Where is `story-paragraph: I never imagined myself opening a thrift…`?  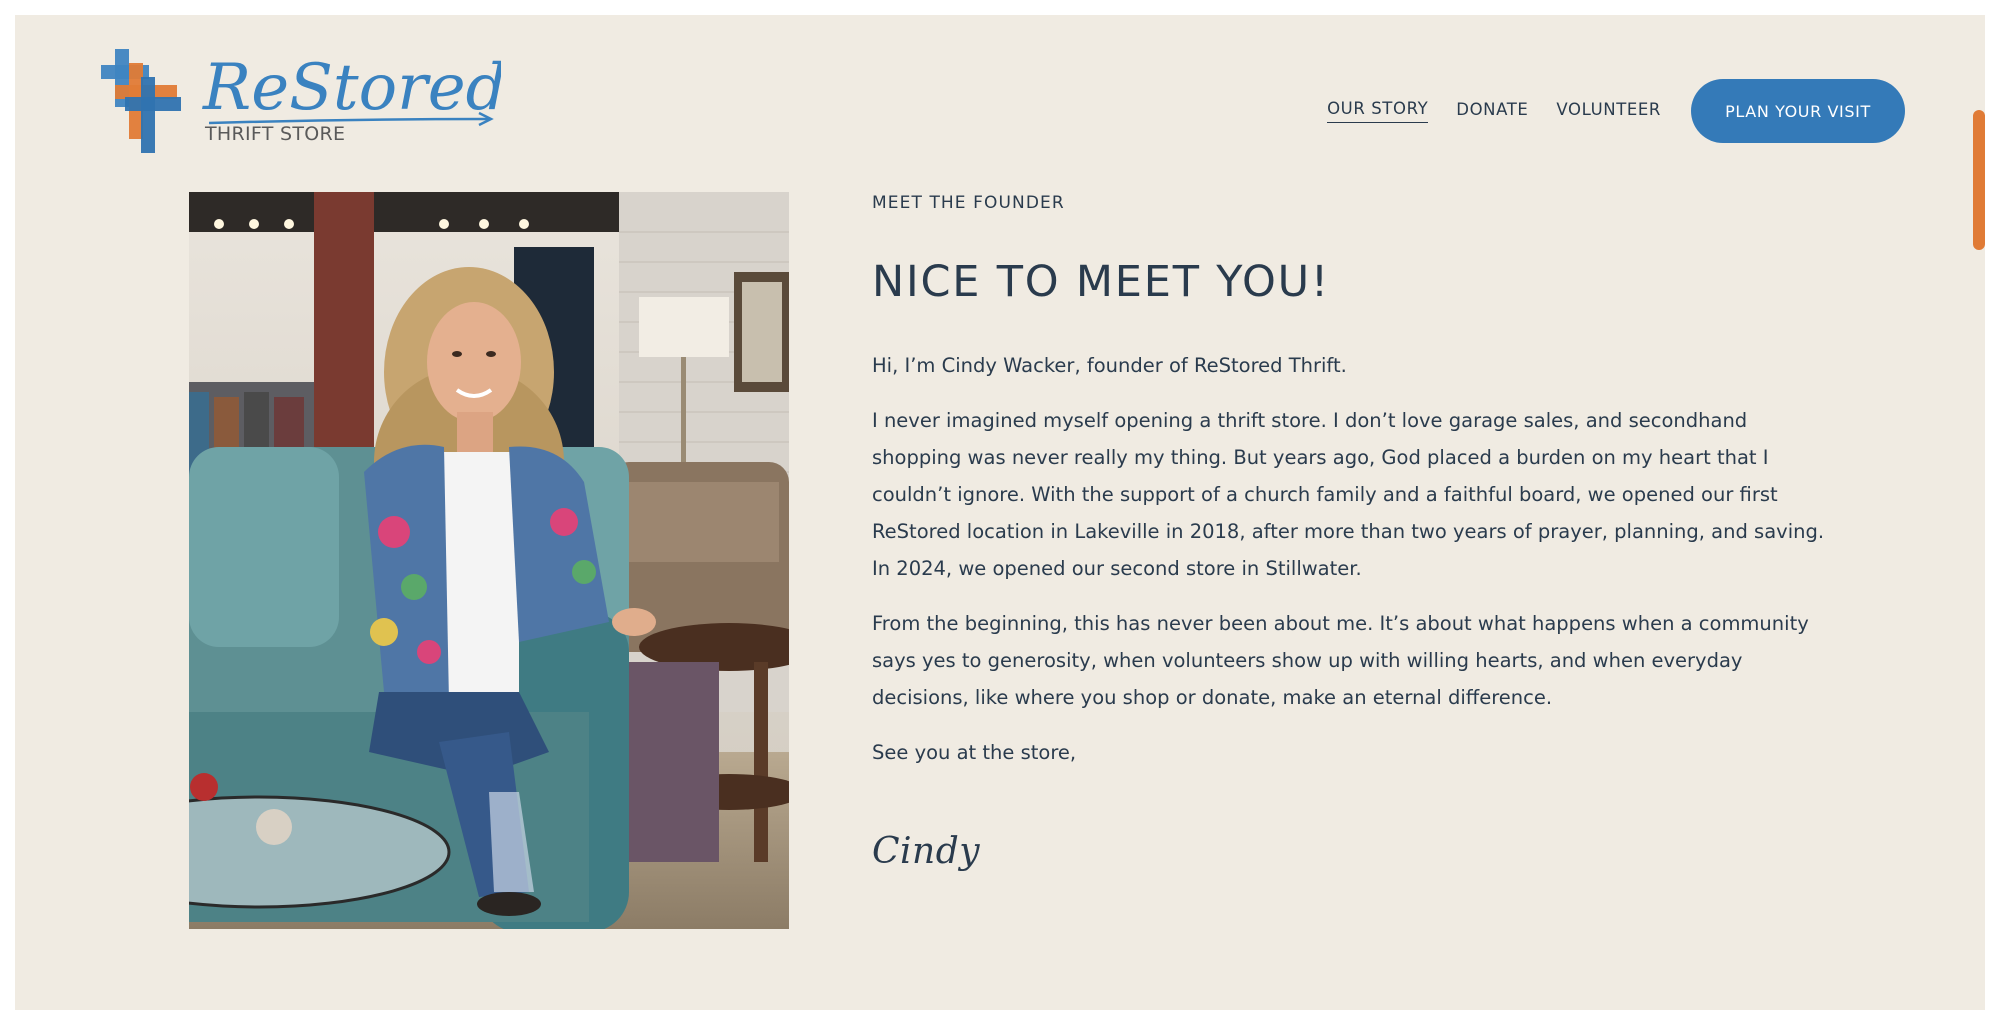 story-paragraph: I never imagined myself opening a thrift… is located at coordinates (1348, 494).